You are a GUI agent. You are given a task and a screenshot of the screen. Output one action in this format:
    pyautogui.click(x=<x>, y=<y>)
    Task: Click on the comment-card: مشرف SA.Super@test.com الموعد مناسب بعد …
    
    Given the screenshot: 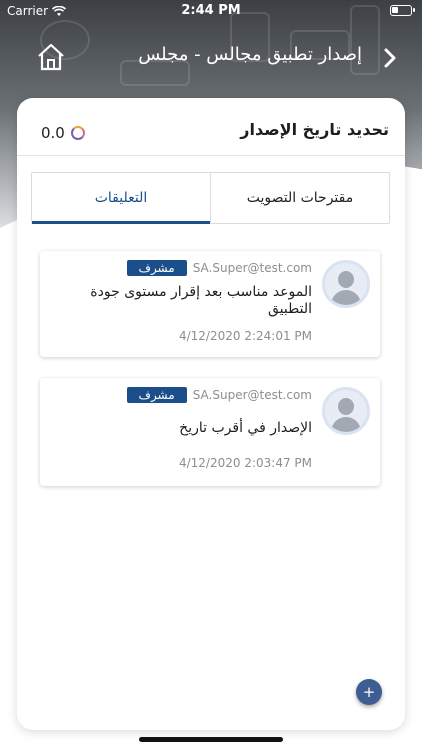 What is the action you would take?
    pyautogui.click(x=210, y=304)
    